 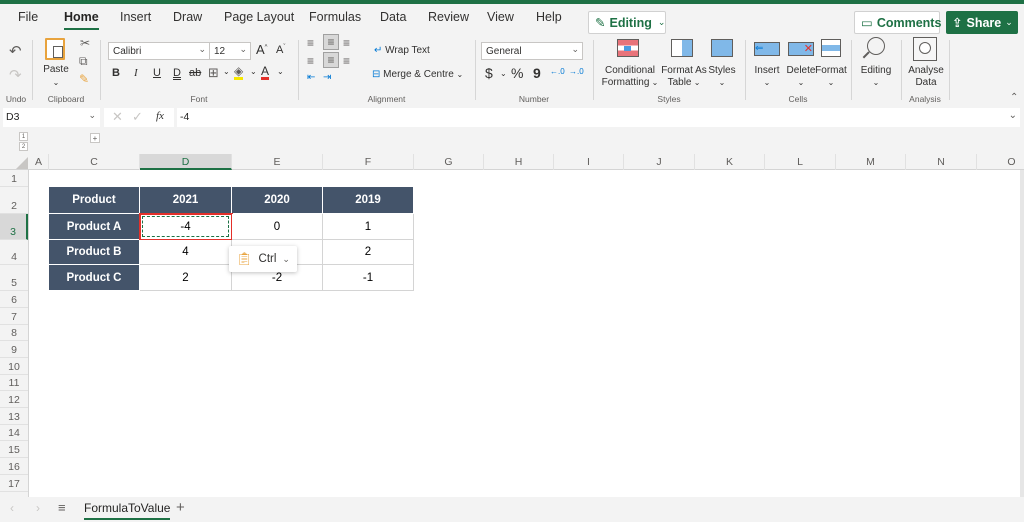 What do you see at coordinates (1013, 115) in the screenshot?
I see `expand-formula-bar-icon: ⌄` at bounding box center [1013, 115].